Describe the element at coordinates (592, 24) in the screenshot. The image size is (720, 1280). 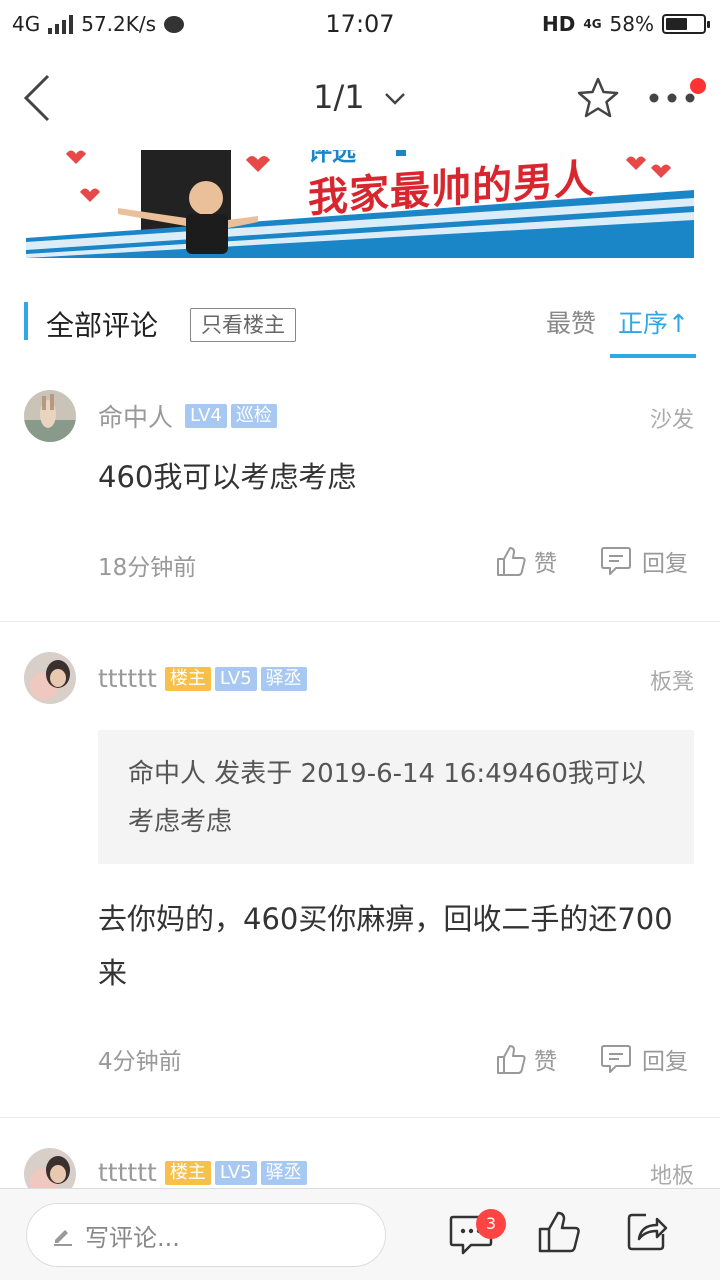
I see `hd-network: 4G` at that location.